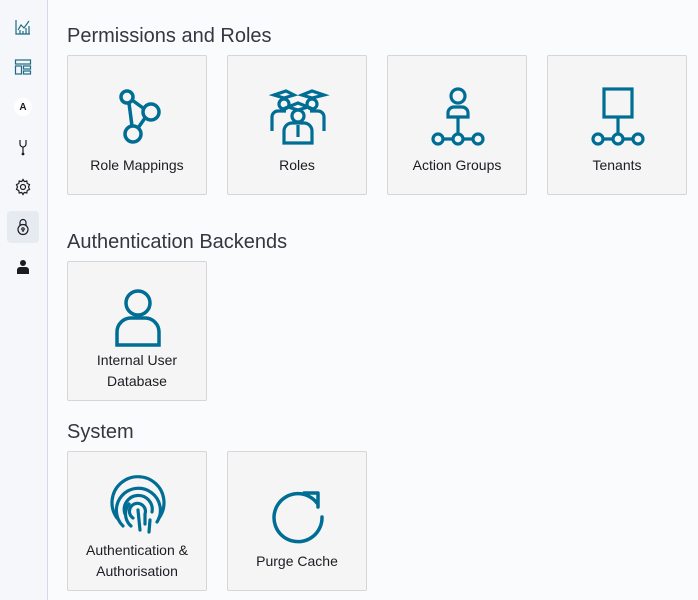  I want to click on tile-internal-user-database: Internal User Database, so click(137, 331).